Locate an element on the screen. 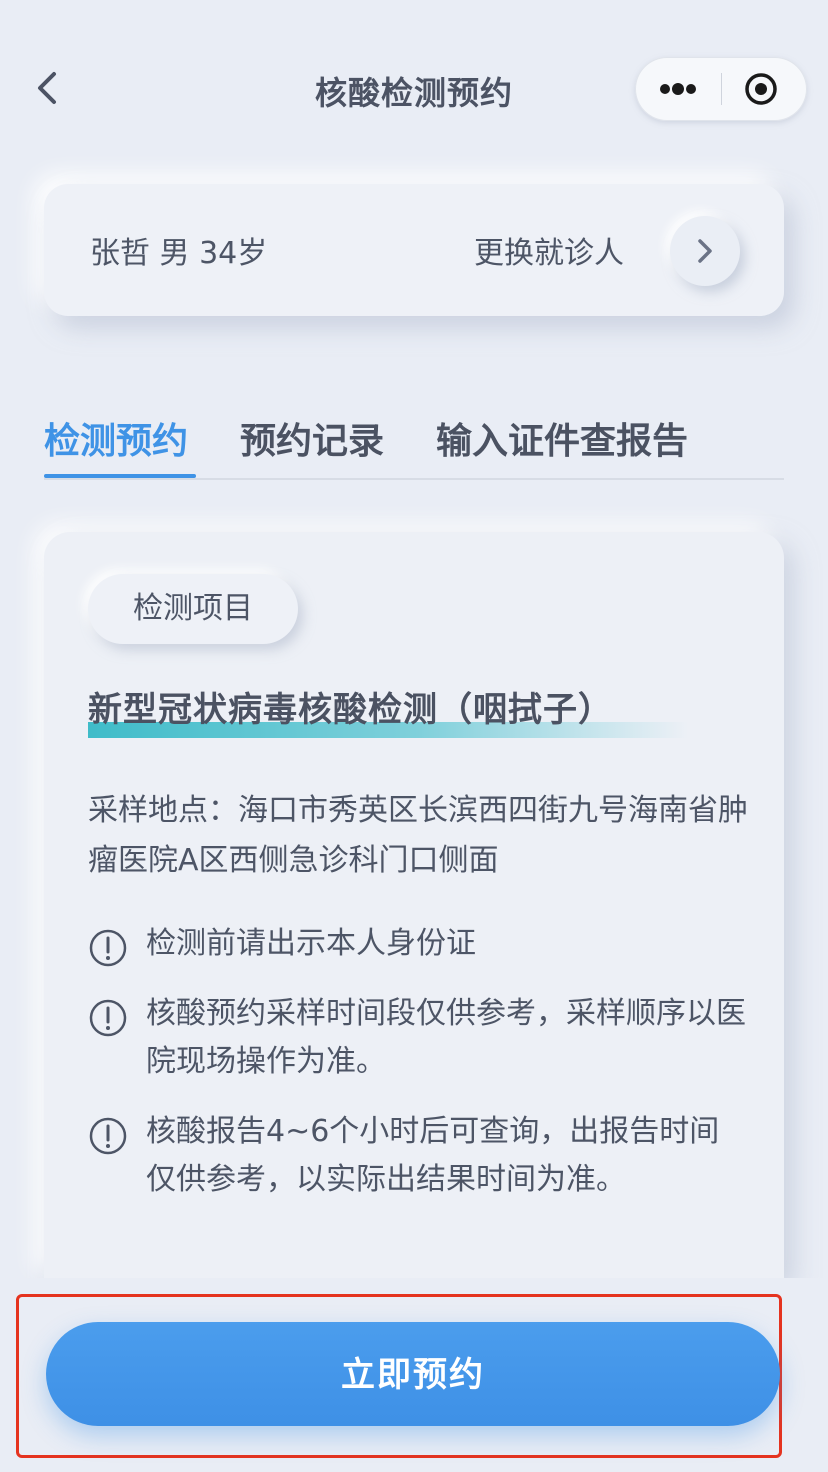  tab-records: 预约记录 is located at coordinates (312, 438).